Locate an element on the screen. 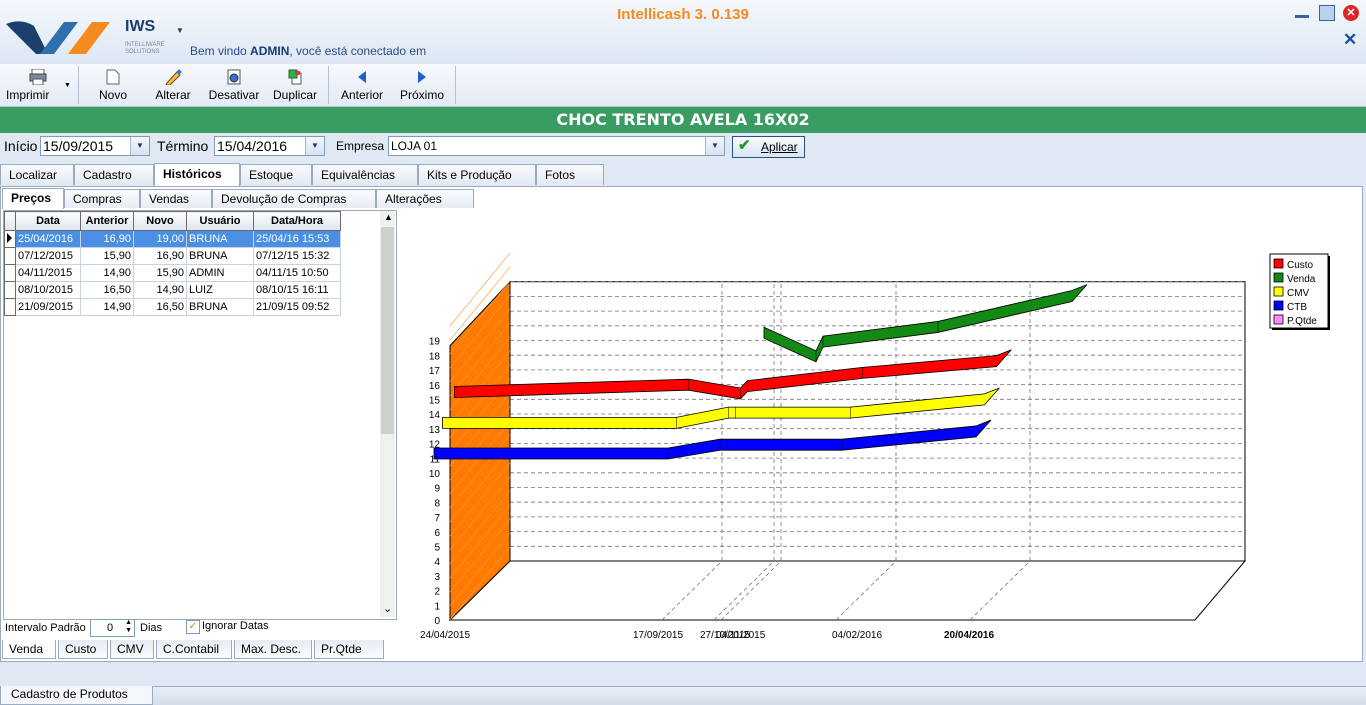  col-header-data-hora: Data/Hora is located at coordinates (297, 221).